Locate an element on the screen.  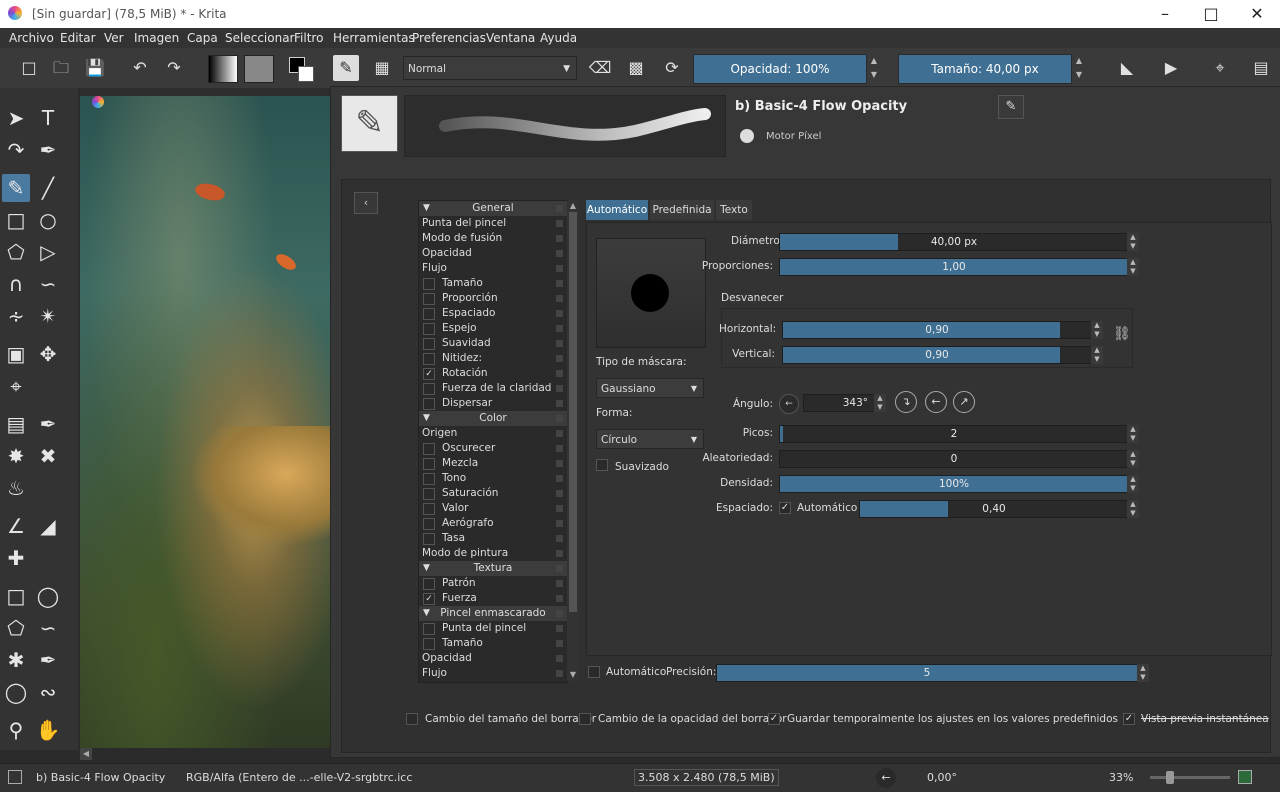
option-row: Tono is located at coordinates (493, 478).